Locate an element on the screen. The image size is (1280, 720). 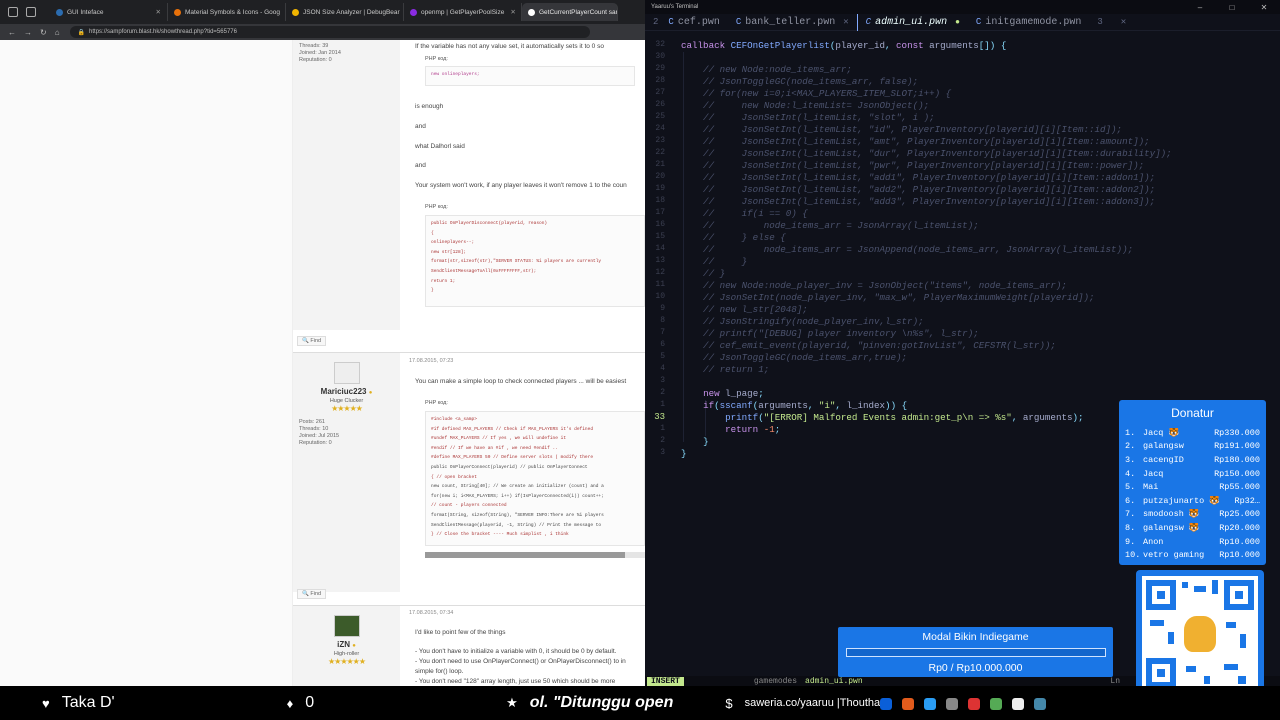
ticker-item: ♦ 0 is located at coordinates (295, 703).